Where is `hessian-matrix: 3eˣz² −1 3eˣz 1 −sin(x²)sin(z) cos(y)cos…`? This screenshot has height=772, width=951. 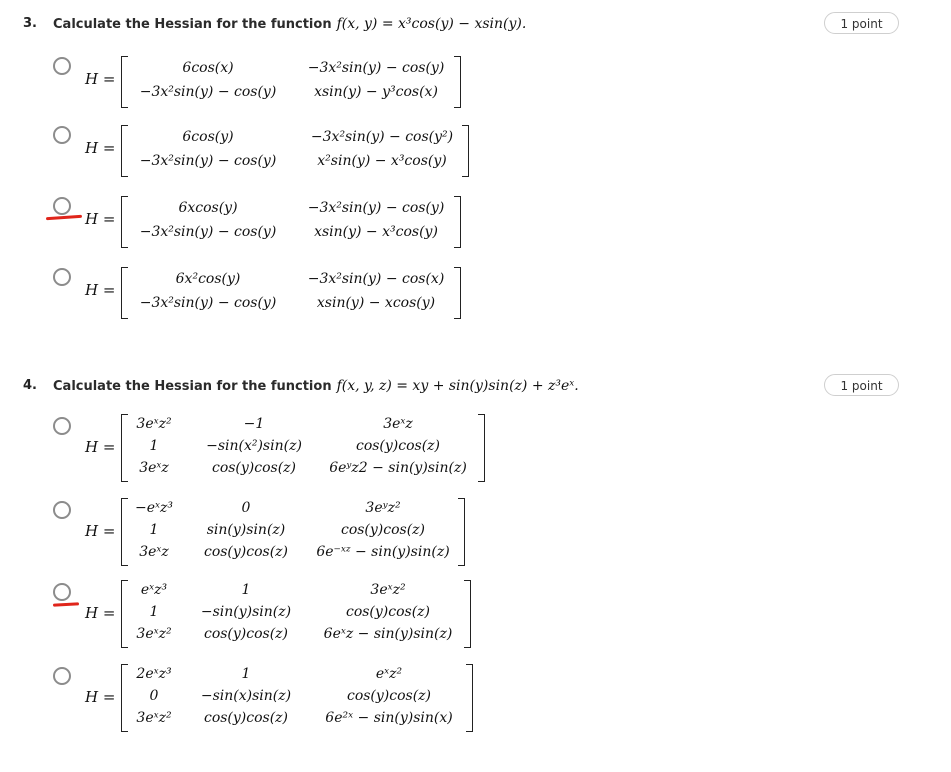 hessian-matrix: 3eˣz² −1 3eˣz 1 −sin(x²)sin(z) cos(y)cos… is located at coordinates (303, 448).